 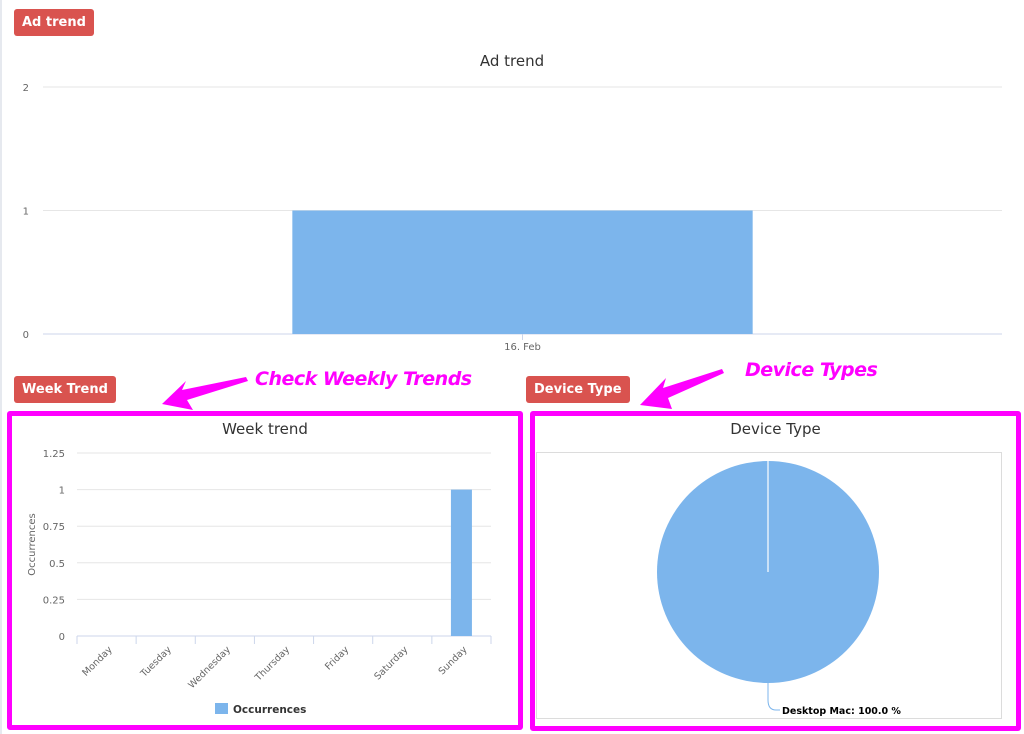 What do you see at coordinates (773, 697) in the screenshot?
I see `data-label-connector` at bounding box center [773, 697].